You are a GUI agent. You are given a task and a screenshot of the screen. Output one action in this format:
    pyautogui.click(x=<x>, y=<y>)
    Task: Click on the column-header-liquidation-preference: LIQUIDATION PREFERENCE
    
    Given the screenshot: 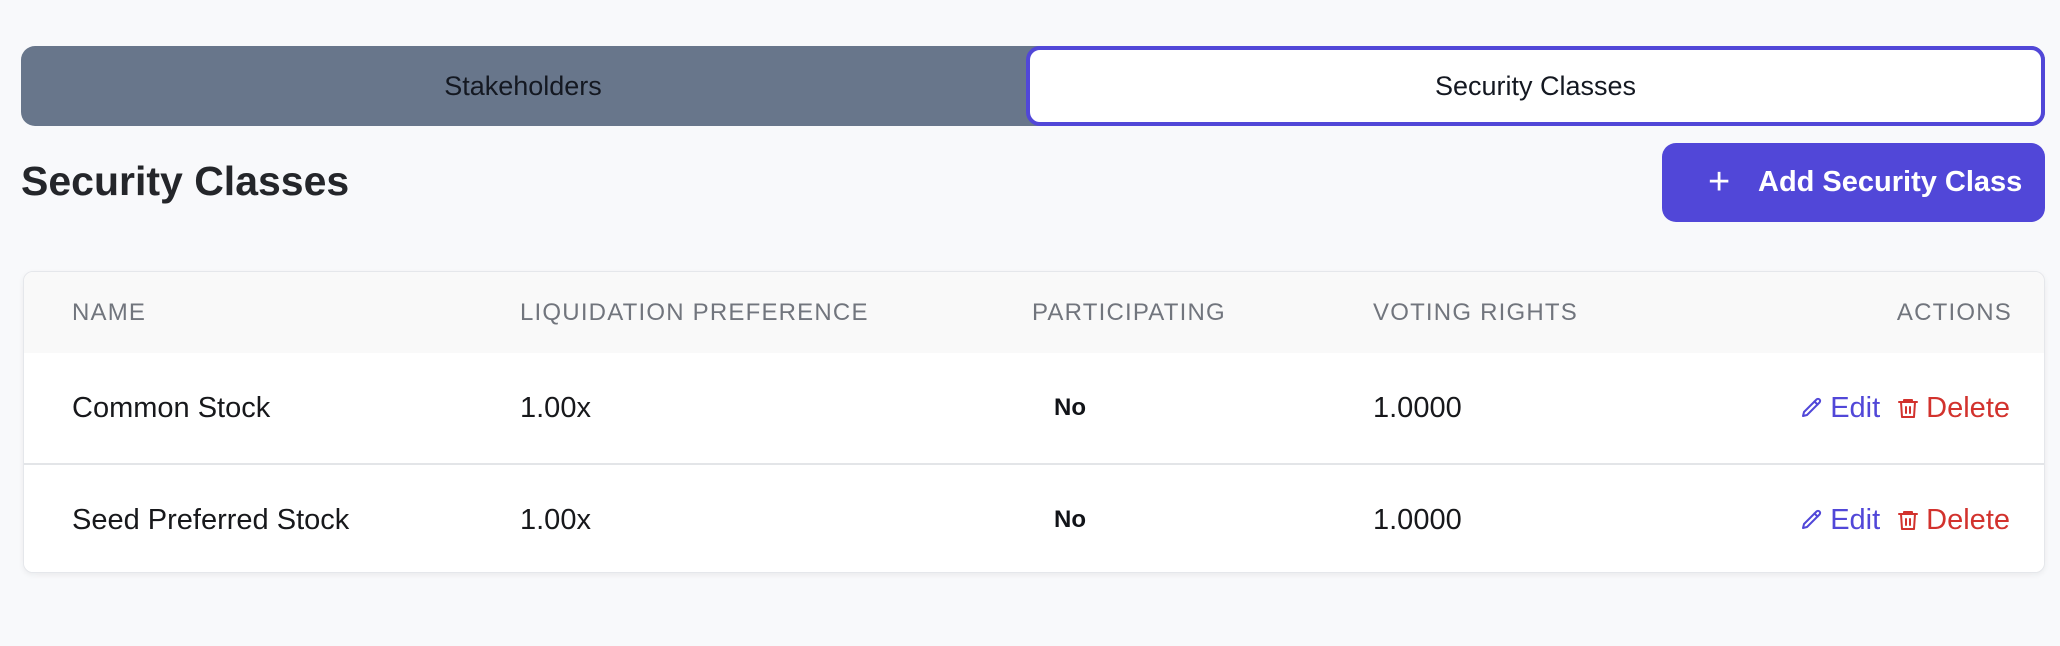 What is the action you would take?
    pyautogui.click(x=694, y=312)
    